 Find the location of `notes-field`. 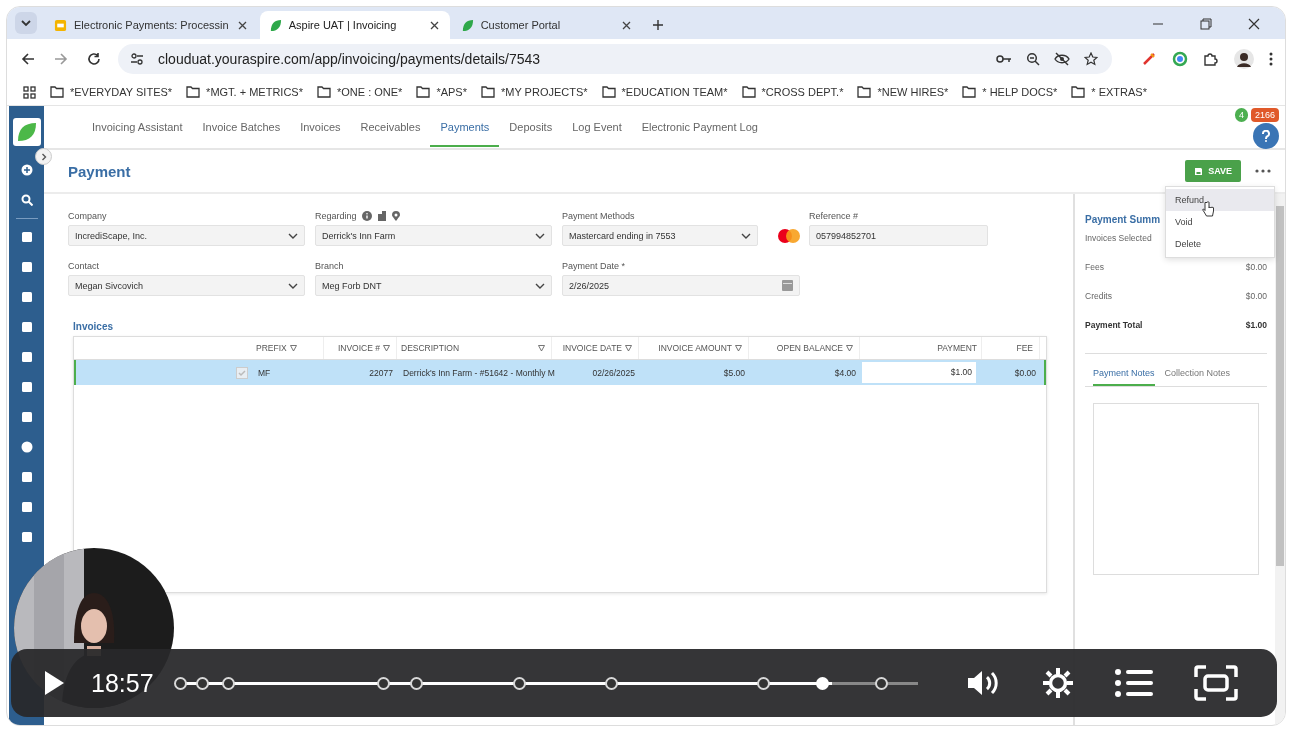

notes-field is located at coordinates (1176, 489).